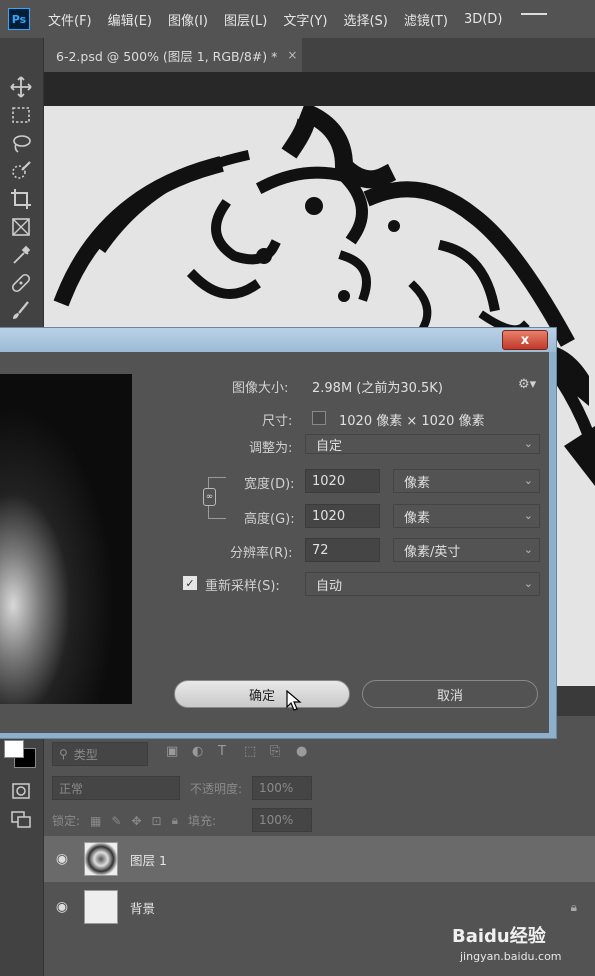 This screenshot has height=976, width=595. What do you see at coordinates (245, 19) in the screenshot?
I see `menu-layer: 图层(L)` at bounding box center [245, 19].